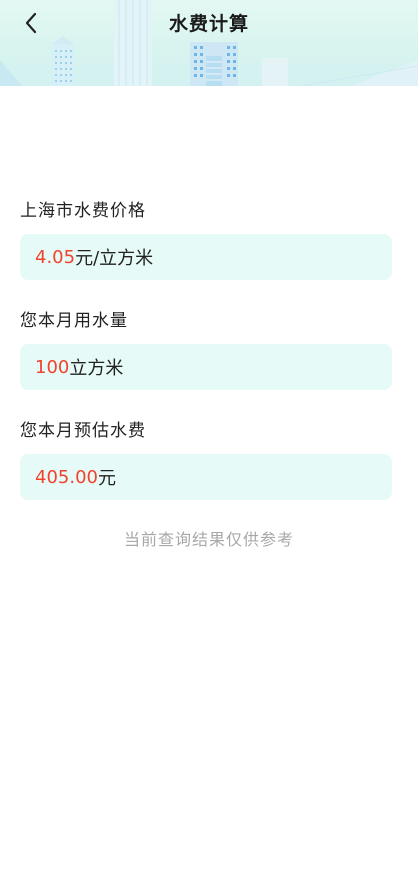 This screenshot has height=882, width=418. What do you see at coordinates (209, 43) in the screenshot?
I see `header-banner: 水费计算` at bounding box center [209, 43].